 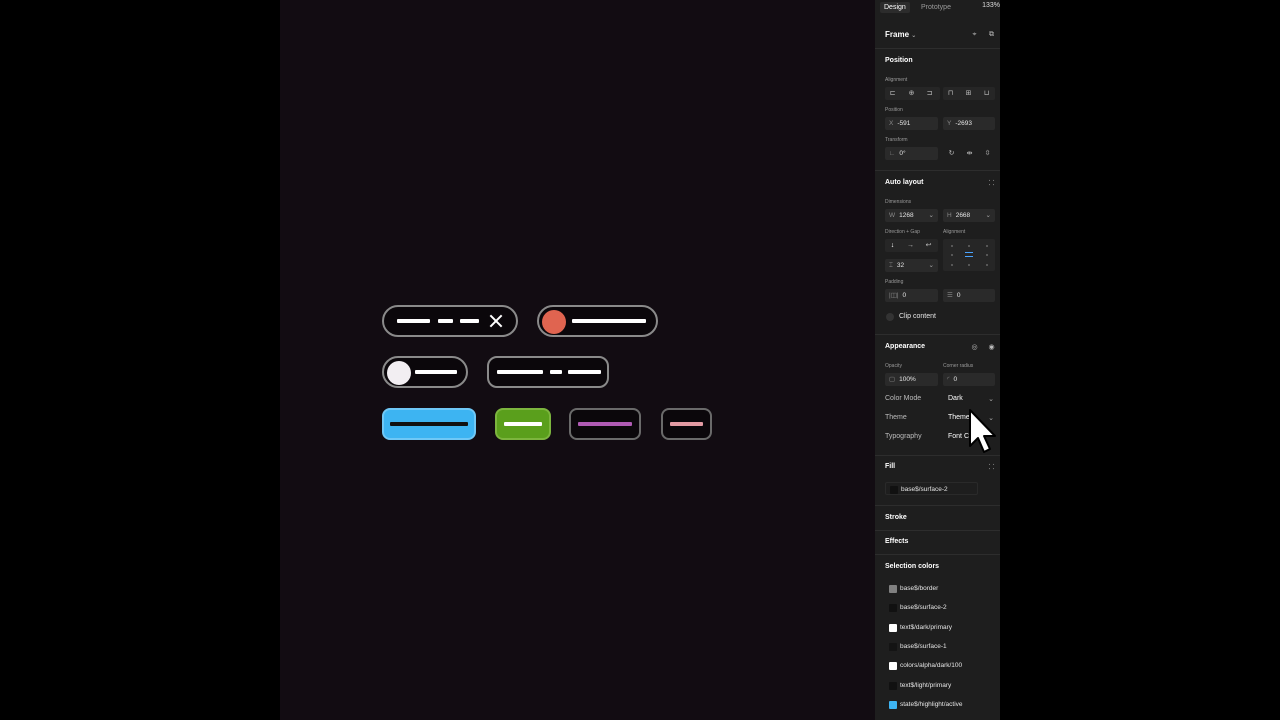 I want to click on style-icon: ◎, so click(x=974, y=347).